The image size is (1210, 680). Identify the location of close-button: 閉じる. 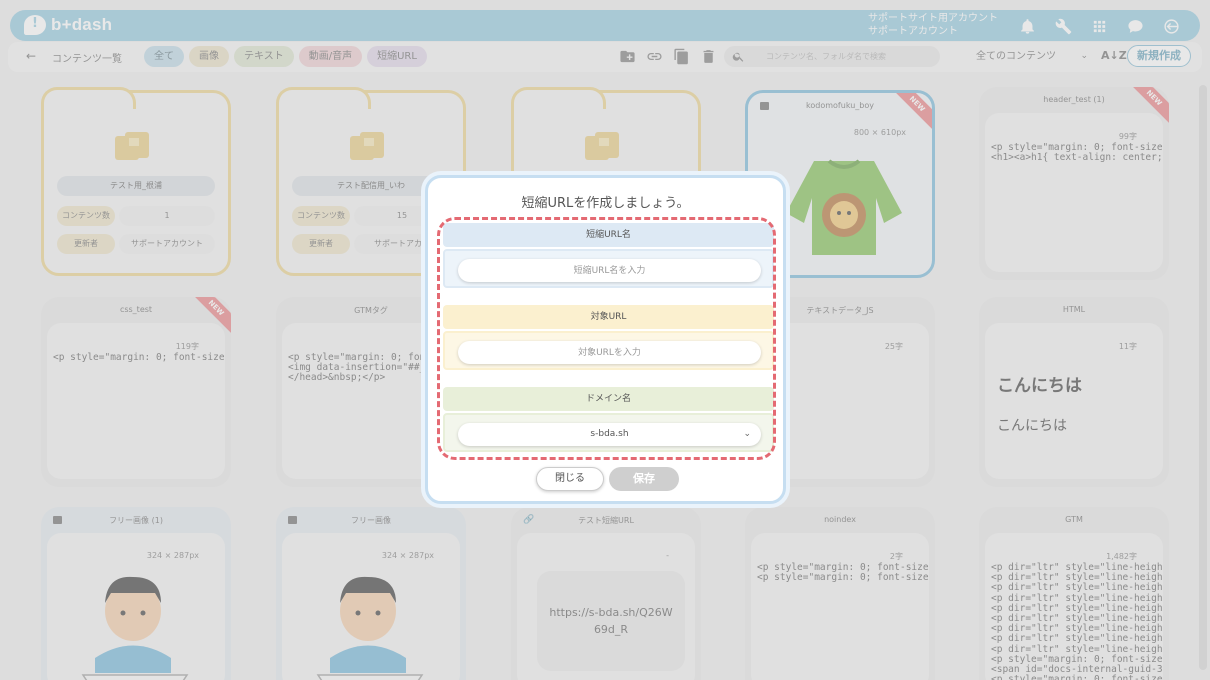
(570, 479).